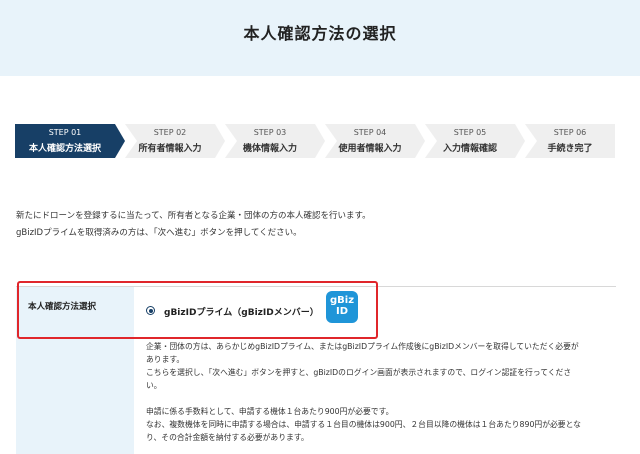 This screenshot has height=454, width=640. I want to click on step-number: STEP 03, so click(270, 132).